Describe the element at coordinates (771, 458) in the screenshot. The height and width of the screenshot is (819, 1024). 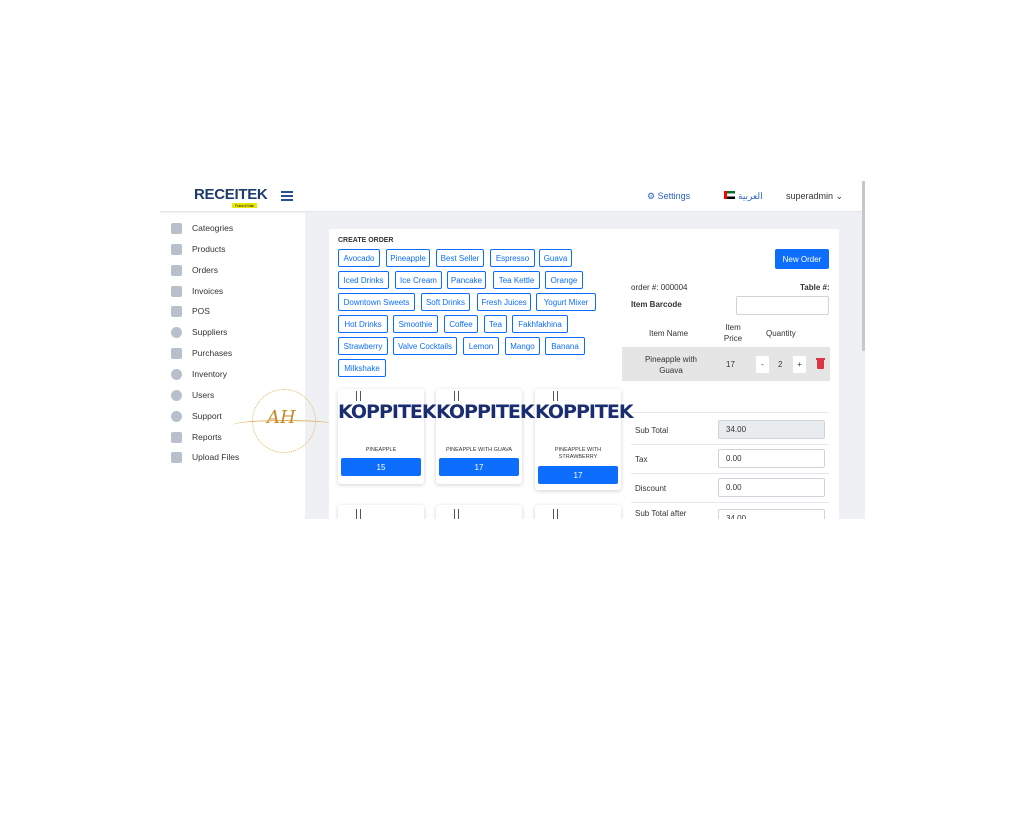
I see `tax-field: 0.00` at that location.